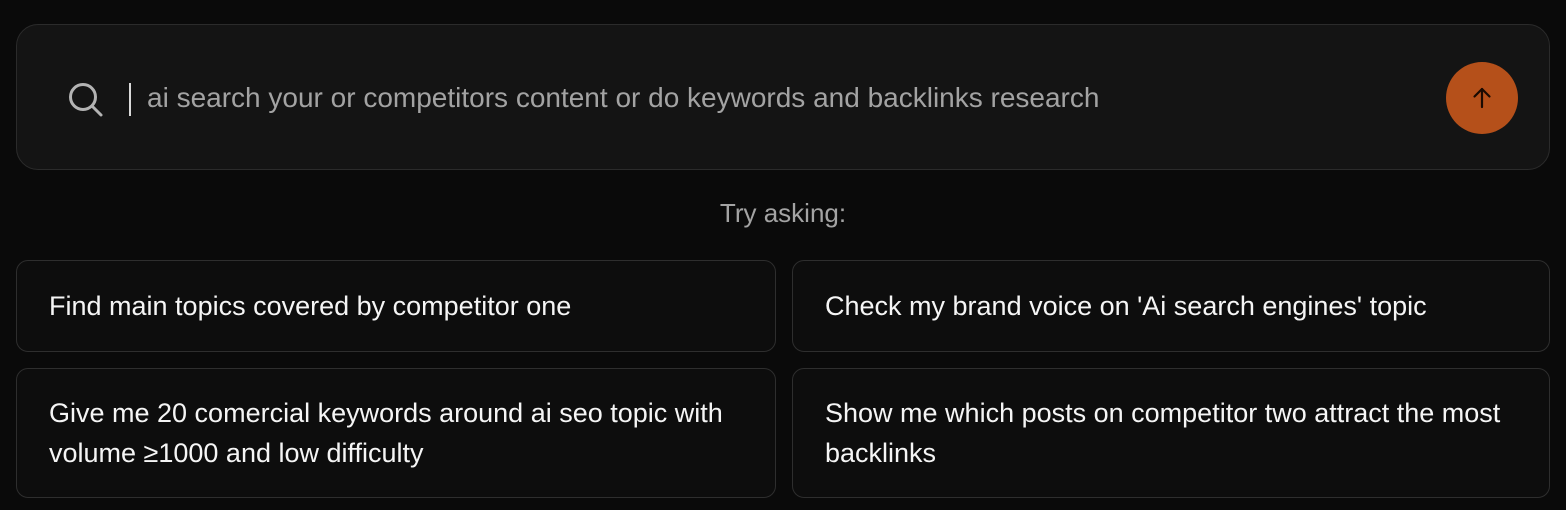  Describe the element at coordinates (86, 100) in the screenshot. I see `search-icon` at that location.